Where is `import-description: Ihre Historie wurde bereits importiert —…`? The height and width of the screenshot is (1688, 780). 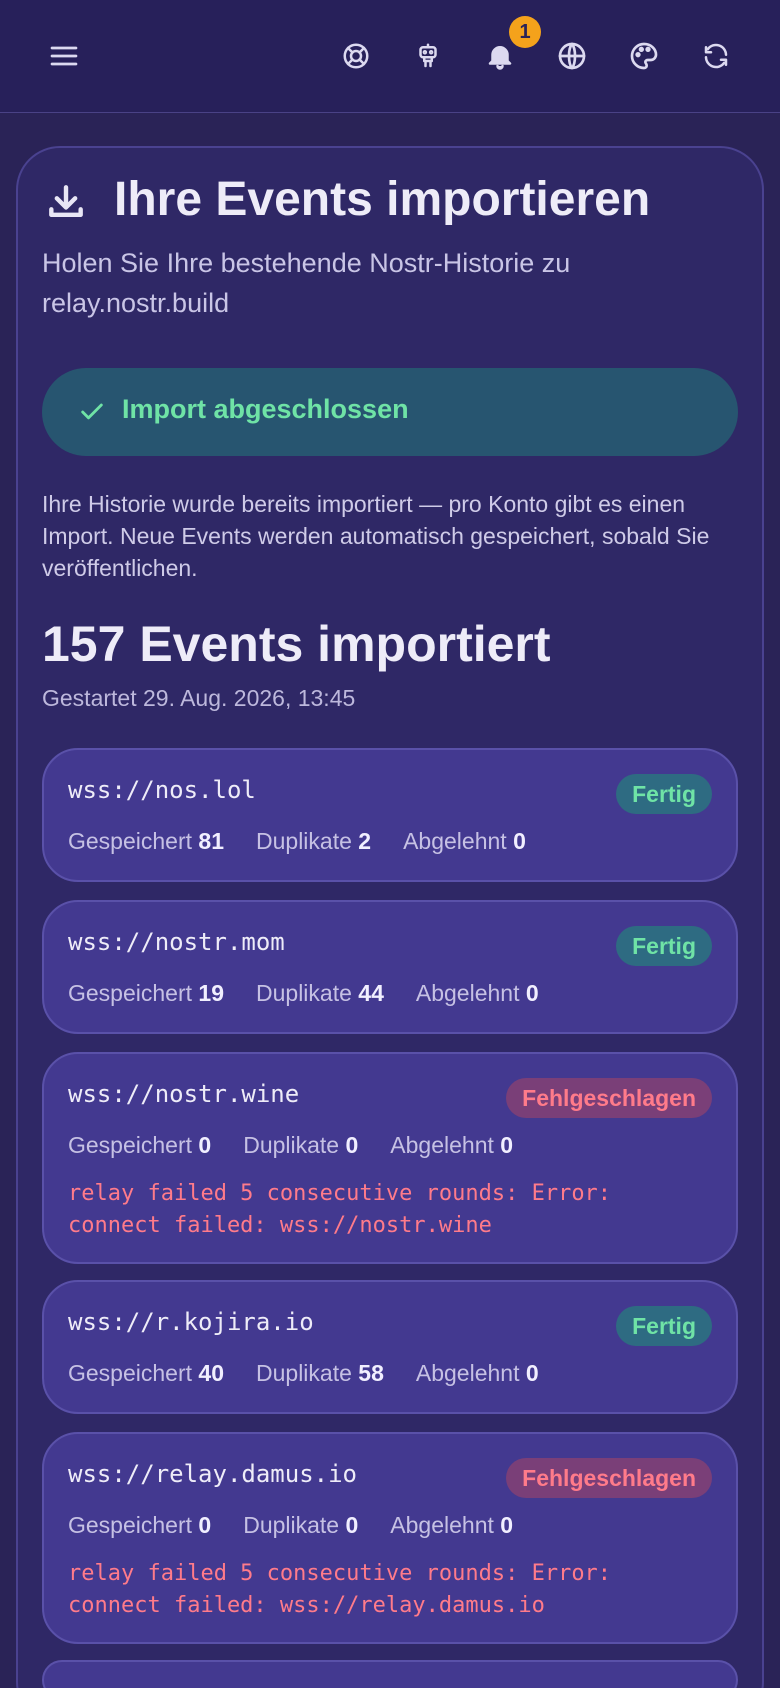 import-description: Ihre Historie wurde bereits importiert —… is located at coordinates (376, 536).